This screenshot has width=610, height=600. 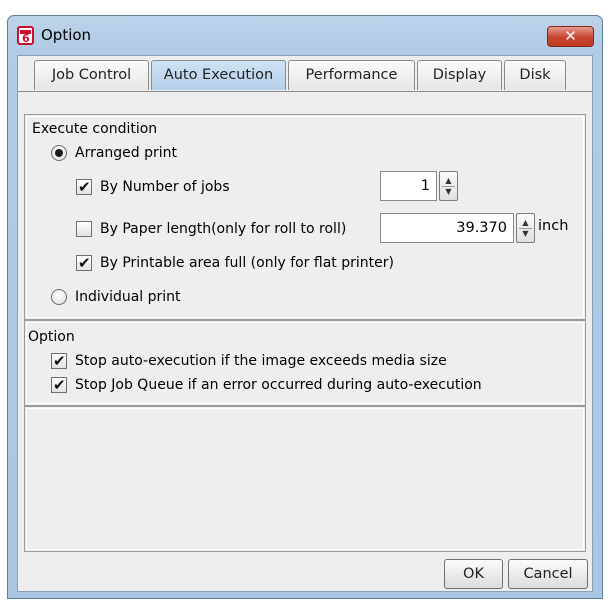 What do you see at coordinates (51, 337) in the screenshot?
I see `option-title: Option` at bounding box center [51, 337].